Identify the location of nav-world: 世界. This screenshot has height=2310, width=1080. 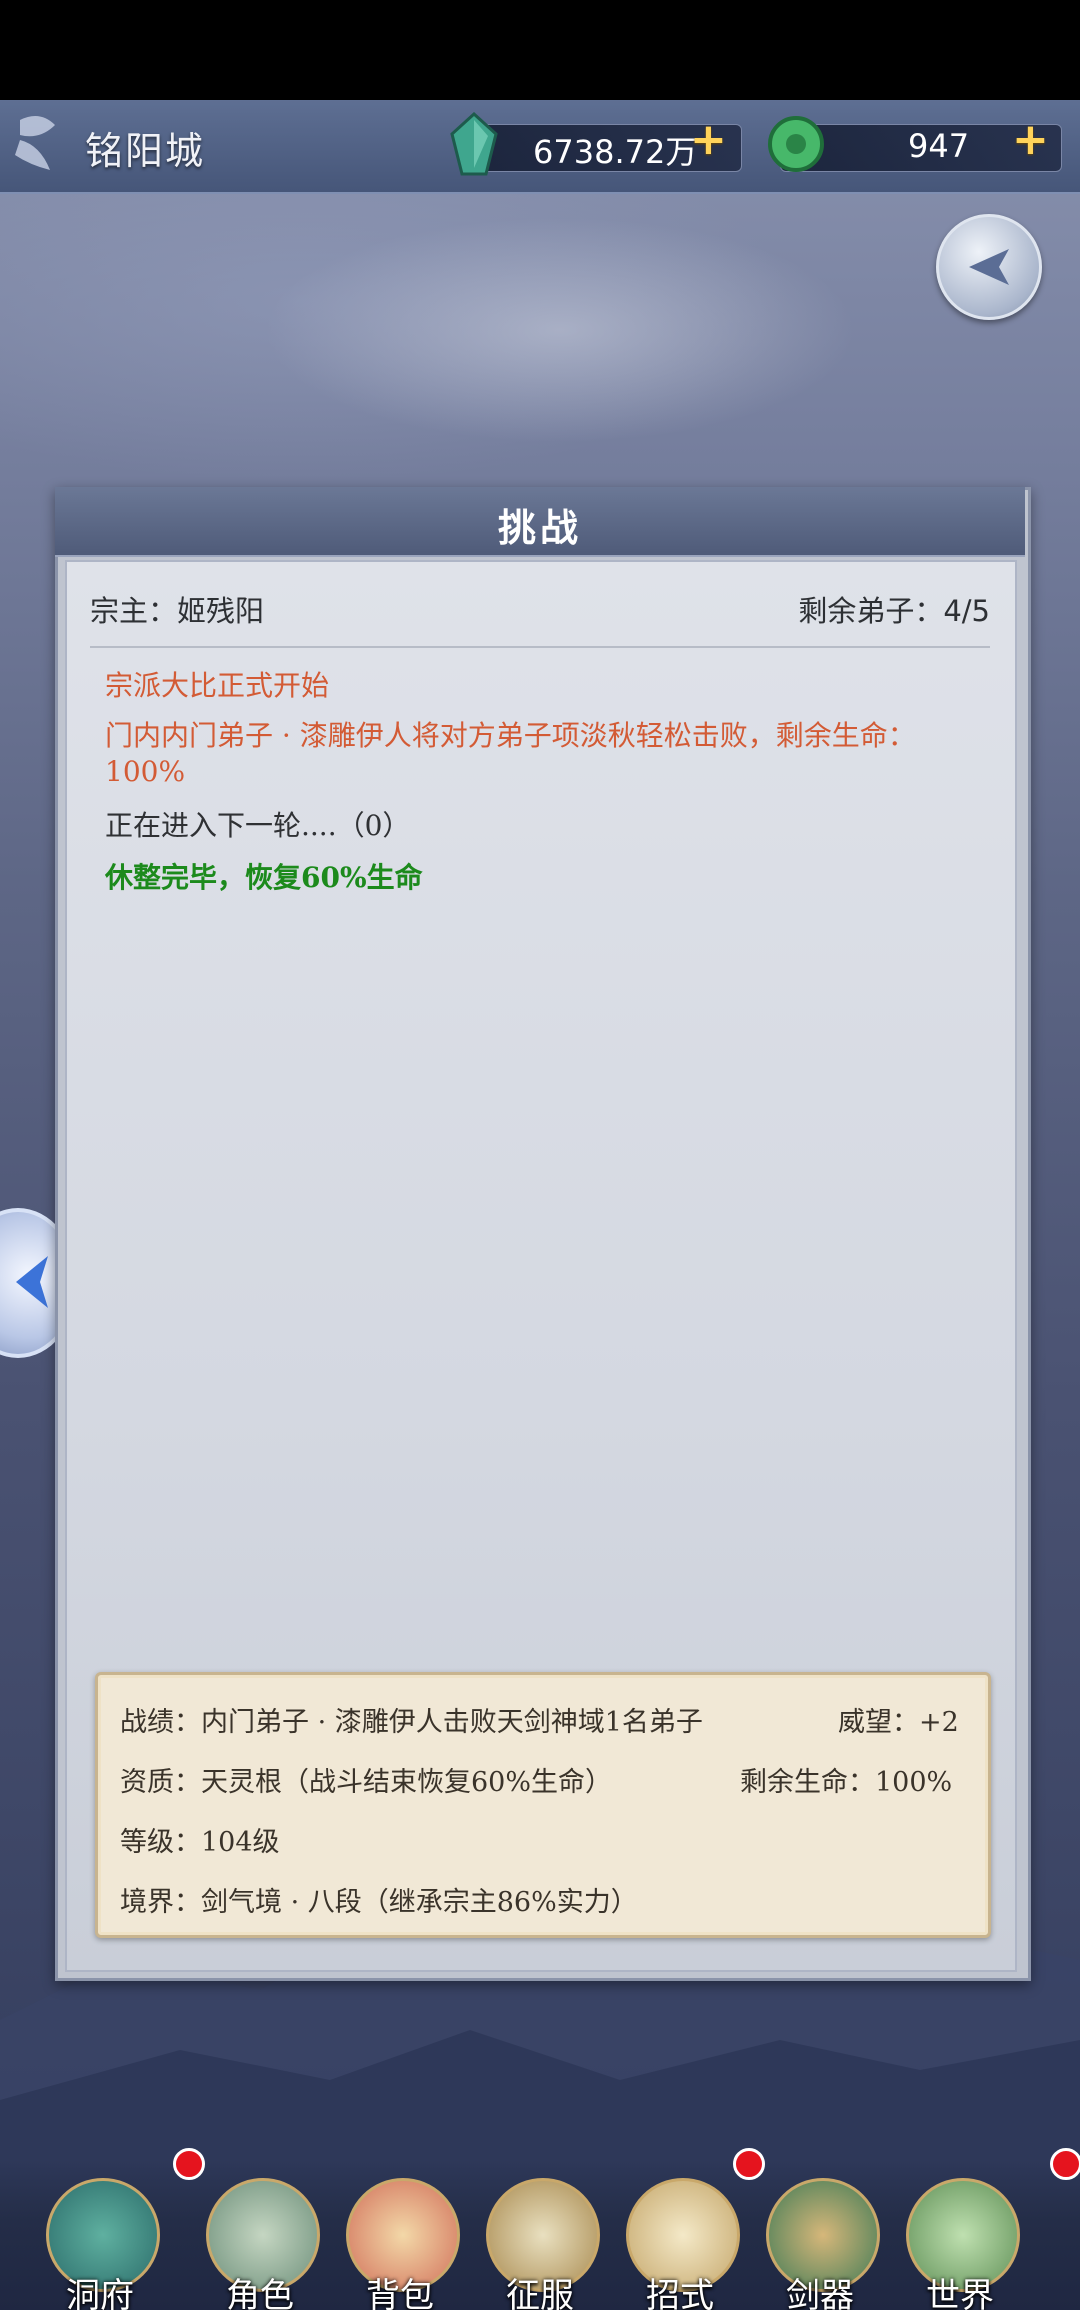
(960, 2240).